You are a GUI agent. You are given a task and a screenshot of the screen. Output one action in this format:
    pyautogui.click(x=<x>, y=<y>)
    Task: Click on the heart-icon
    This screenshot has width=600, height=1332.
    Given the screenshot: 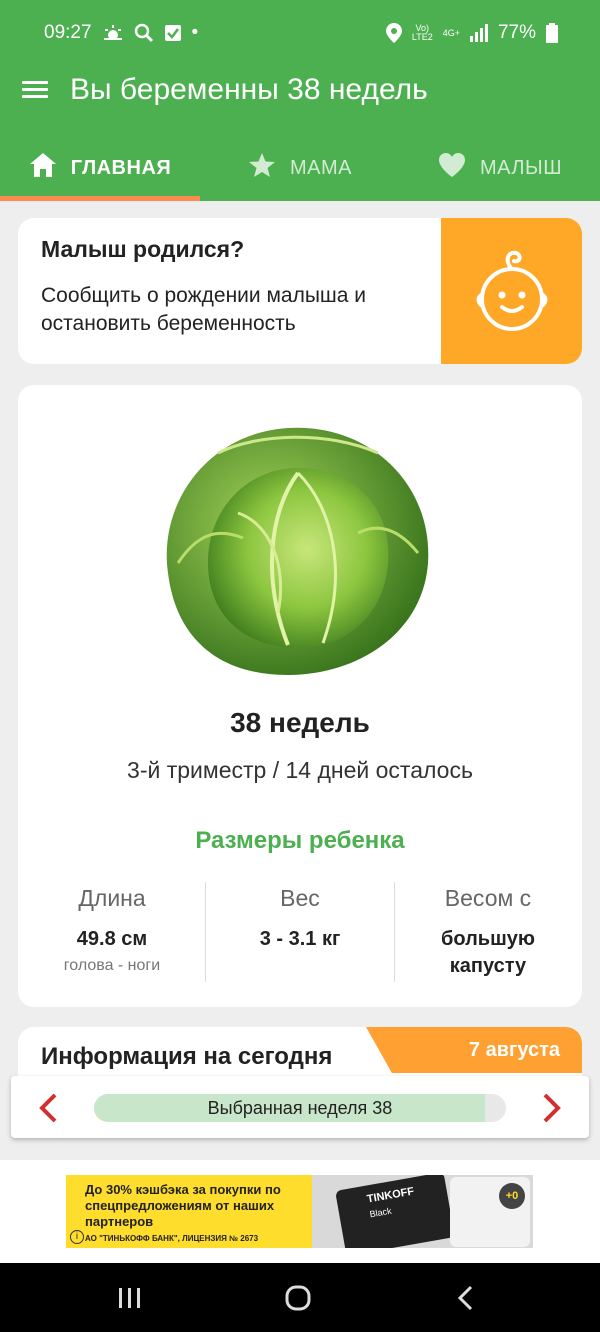 What is the action you would take?
    pyautogui.click(x=452, y=168)
    